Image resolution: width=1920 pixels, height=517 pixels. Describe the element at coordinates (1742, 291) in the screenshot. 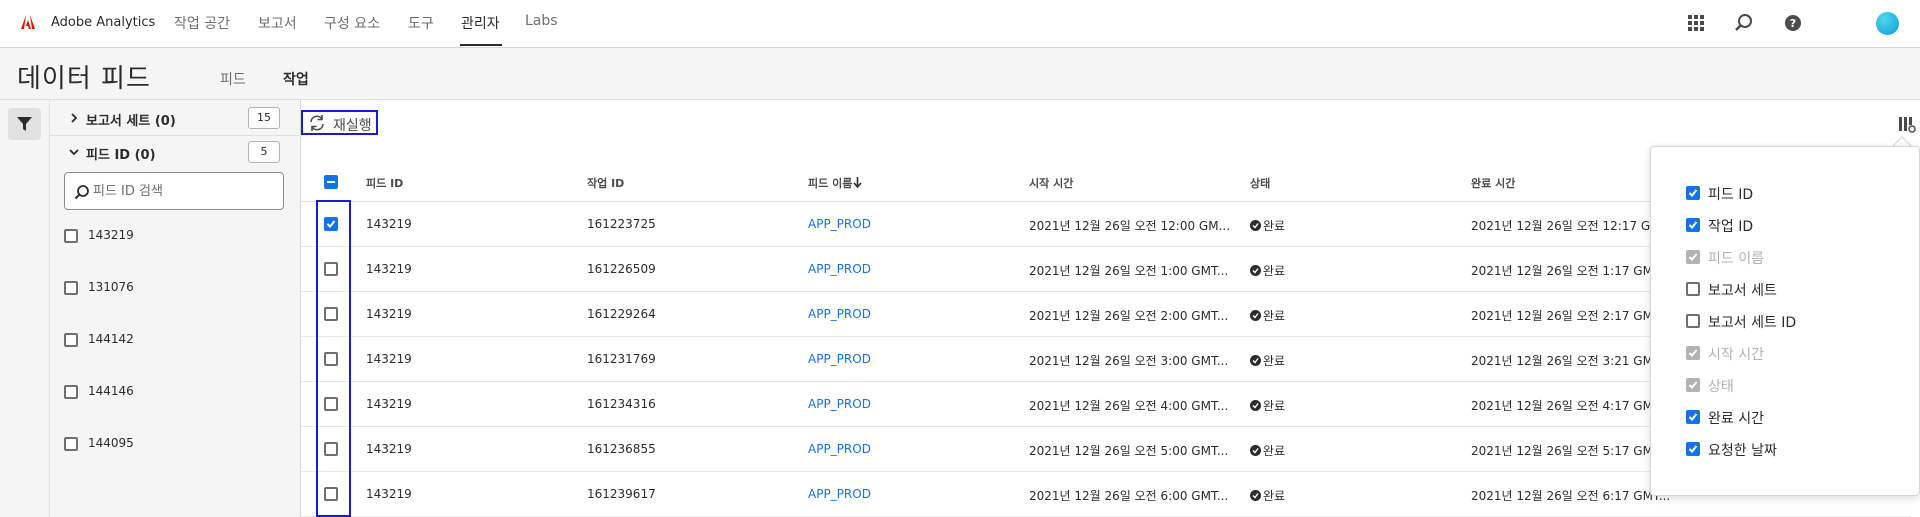

I see `column-option-label: 보고서 세트` at that location.